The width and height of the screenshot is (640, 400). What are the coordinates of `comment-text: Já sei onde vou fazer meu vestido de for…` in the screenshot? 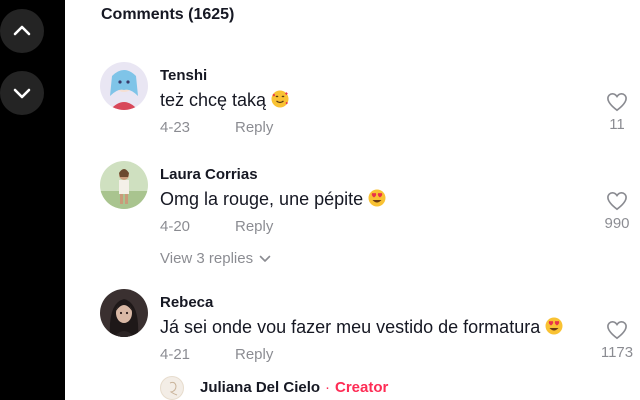 It's located at (362, 327).